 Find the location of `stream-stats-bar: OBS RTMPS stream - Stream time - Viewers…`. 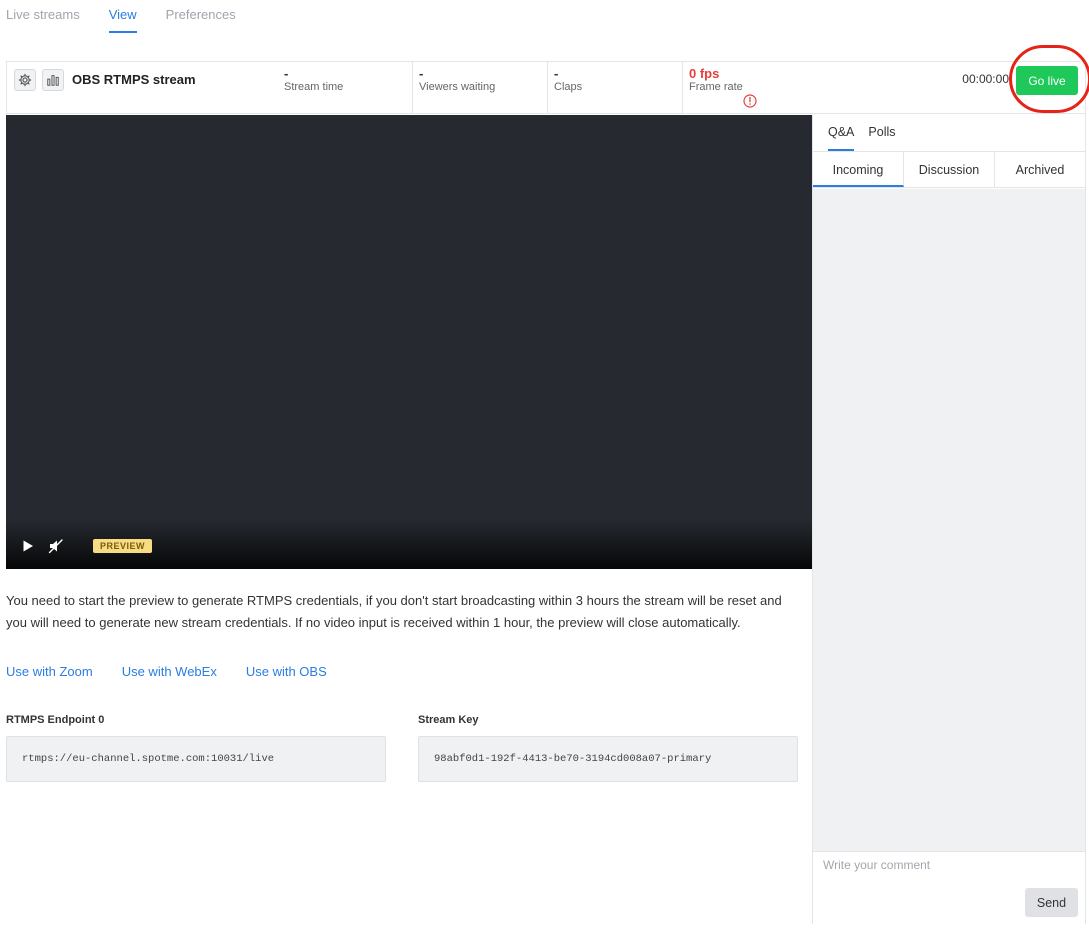

stream-stats-bar: OBS RTMPS stream - Stream time - Viewers… is located at coordinates (546, 87).